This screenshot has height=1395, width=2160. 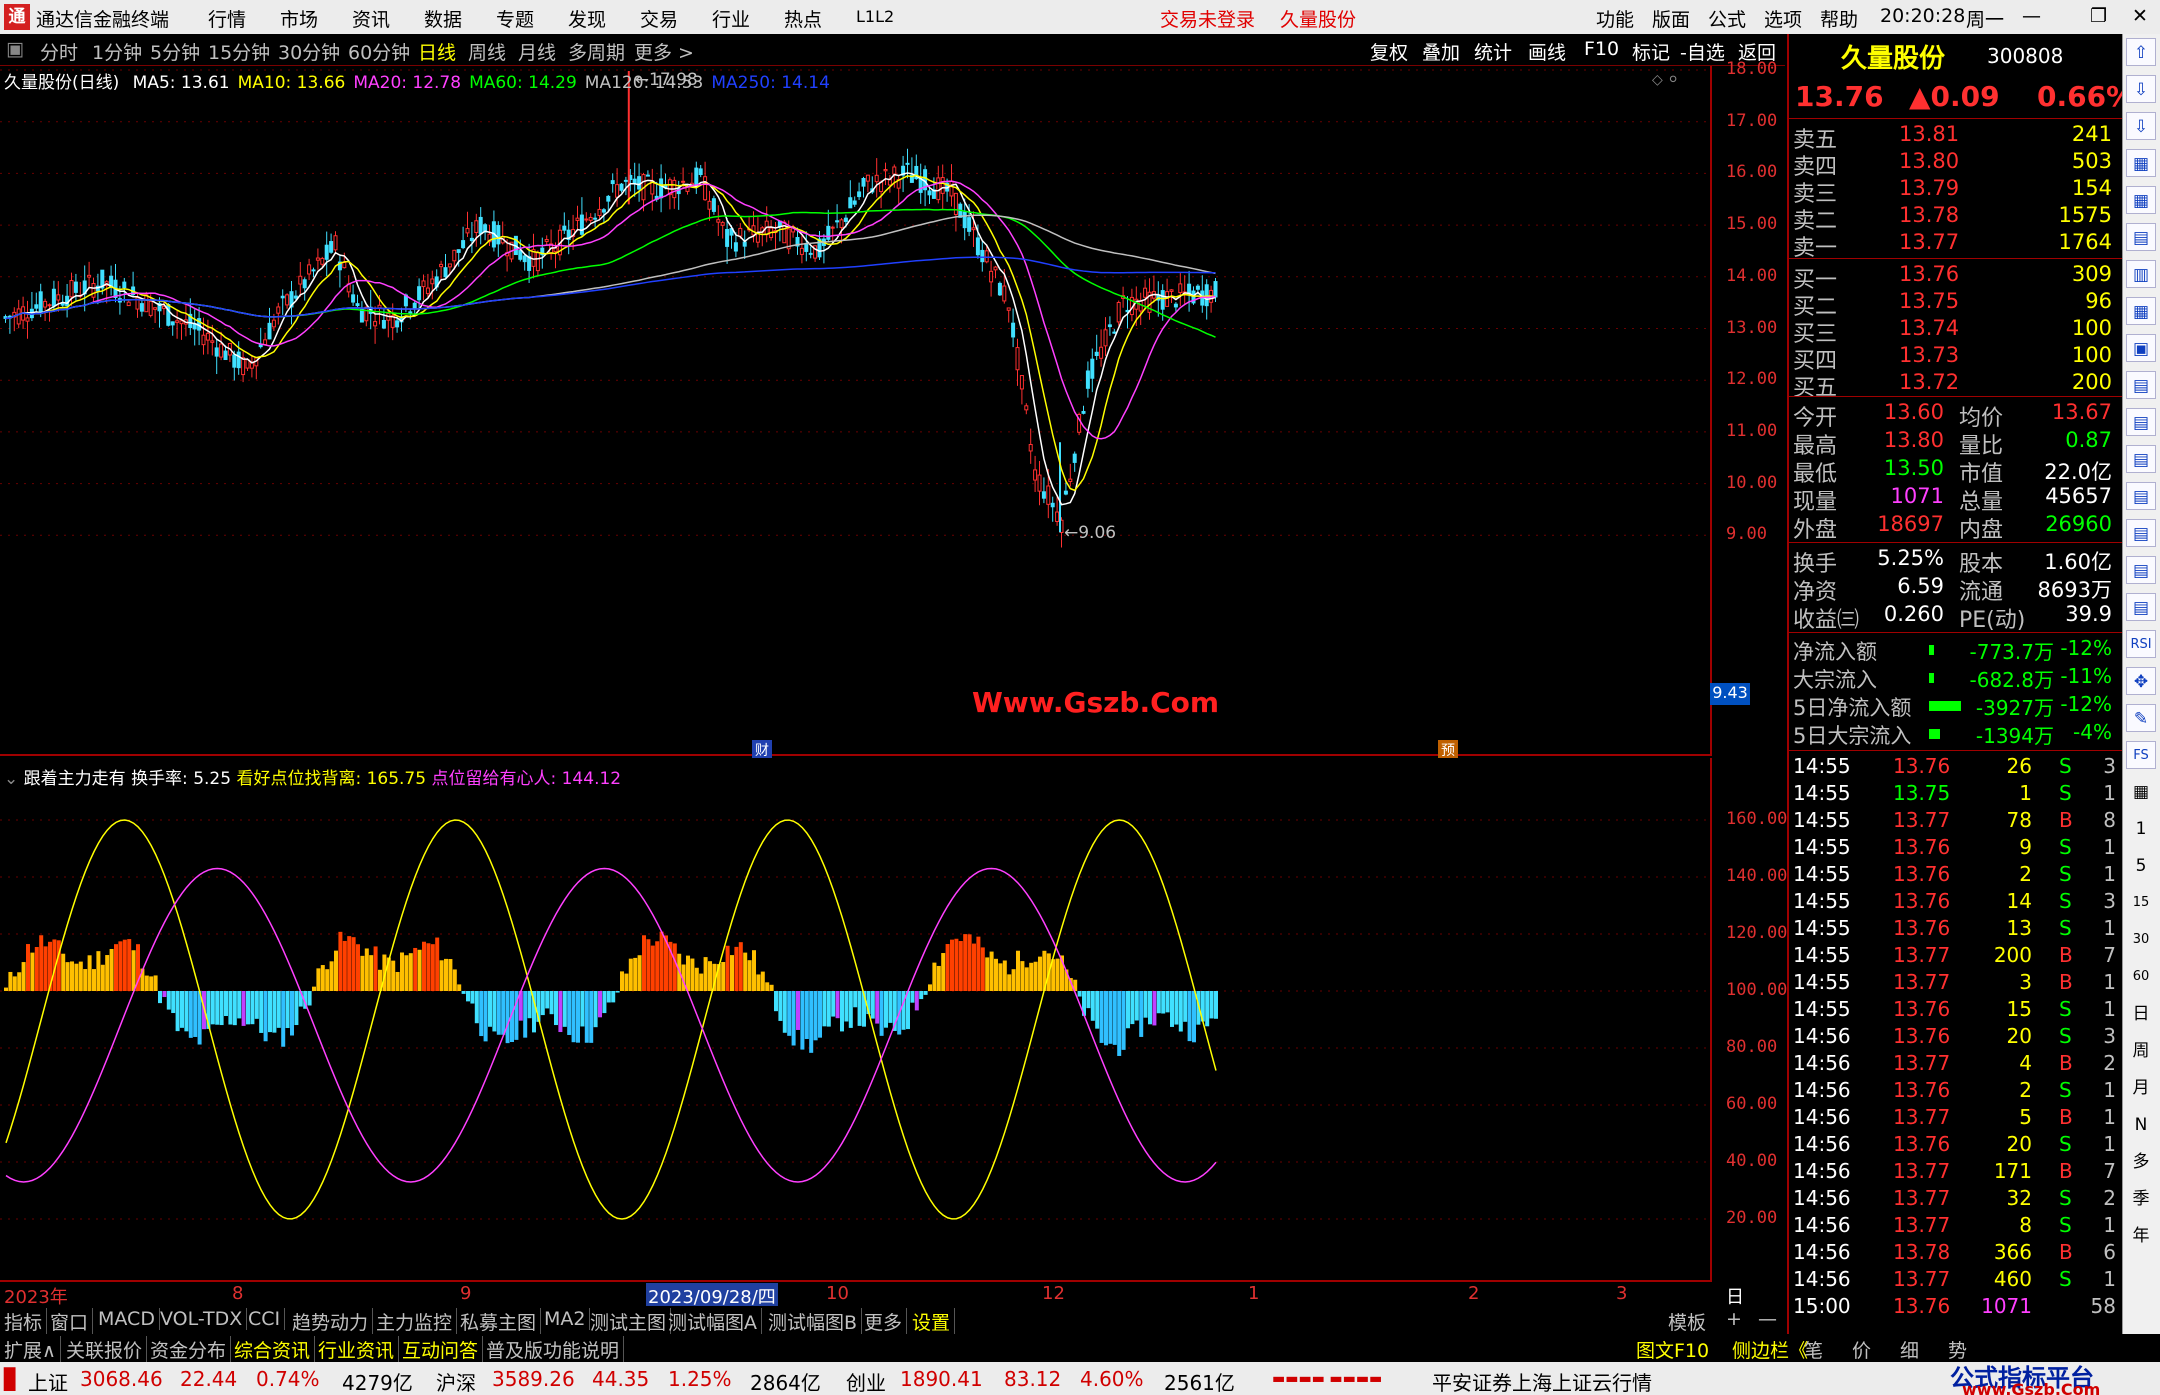 What do you see at coordinates (2031, 16) in the screenshot?
I see `minimize-button: —` at bounding box center [2031, 16].